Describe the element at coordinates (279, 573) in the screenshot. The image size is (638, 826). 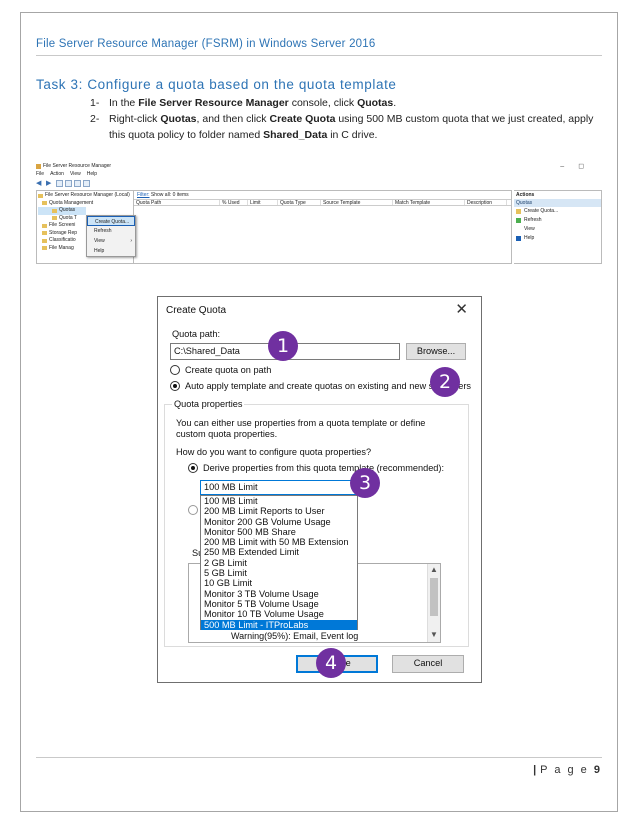
I see `template-option: 5 GB Limit` at that location.